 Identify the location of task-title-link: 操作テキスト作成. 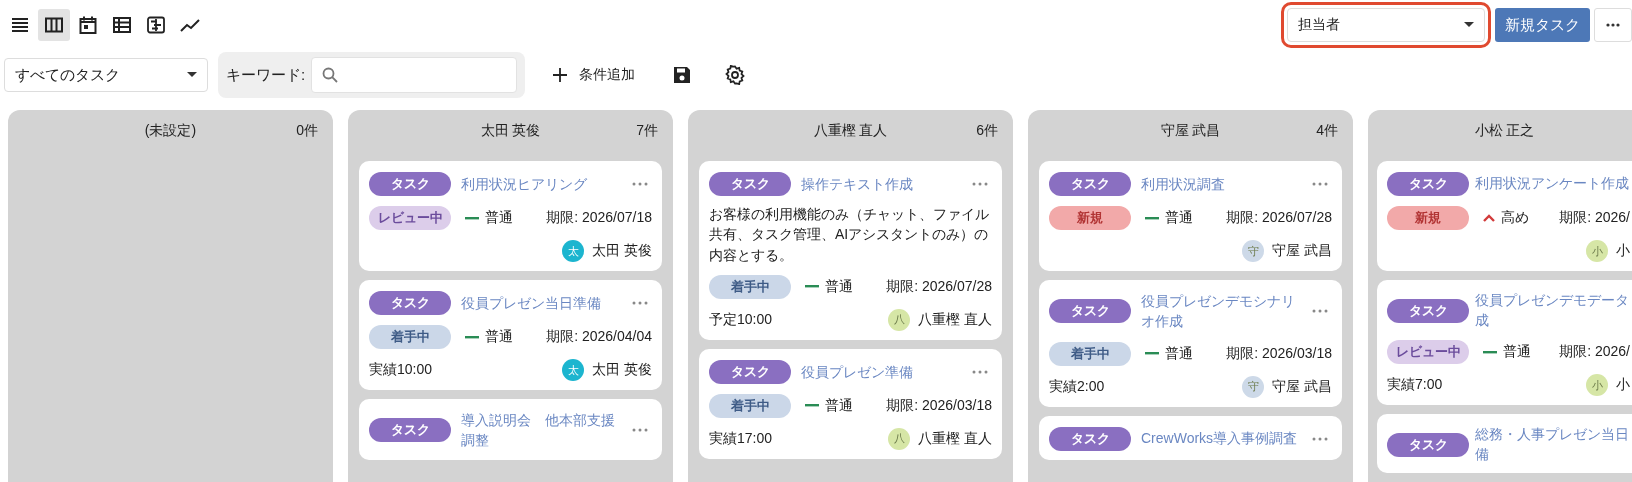
(881, 184).